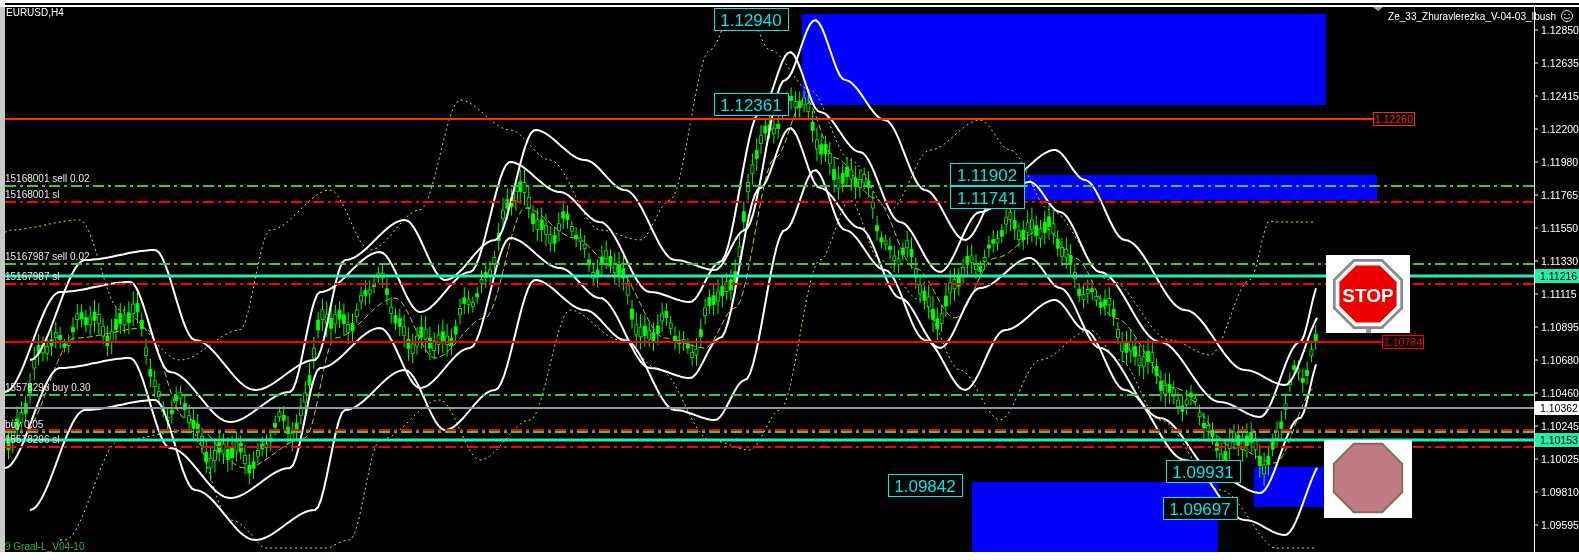 Image resolution: width=1579 pixels, height=560 pixels. Describe the element at coordinates (47, 256) in the screenshot. I see `order-label: 15167987 sell 0.02` at that location.